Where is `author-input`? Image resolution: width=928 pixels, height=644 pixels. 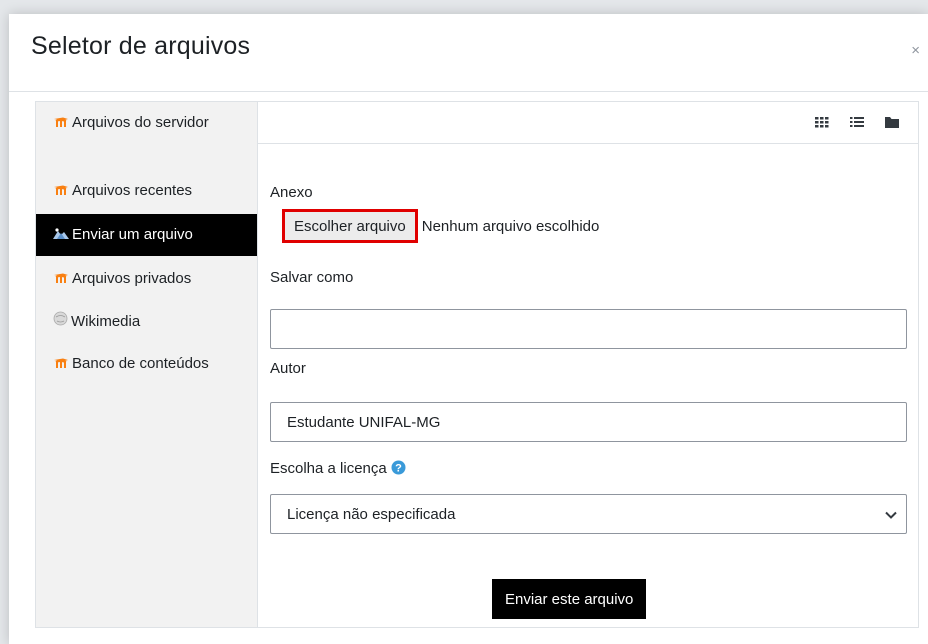 author-input is located at coordinates (588, 422).